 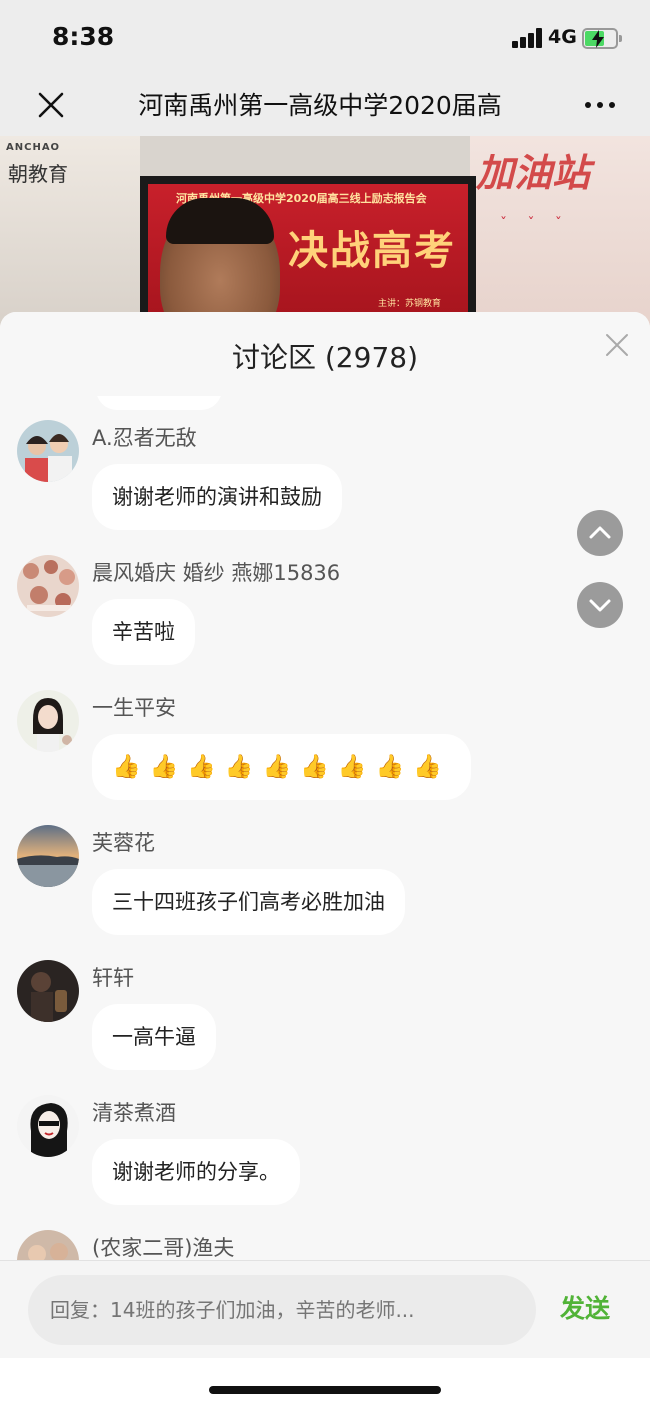 I want to click on battery-icon, so click(x=603, y=39).